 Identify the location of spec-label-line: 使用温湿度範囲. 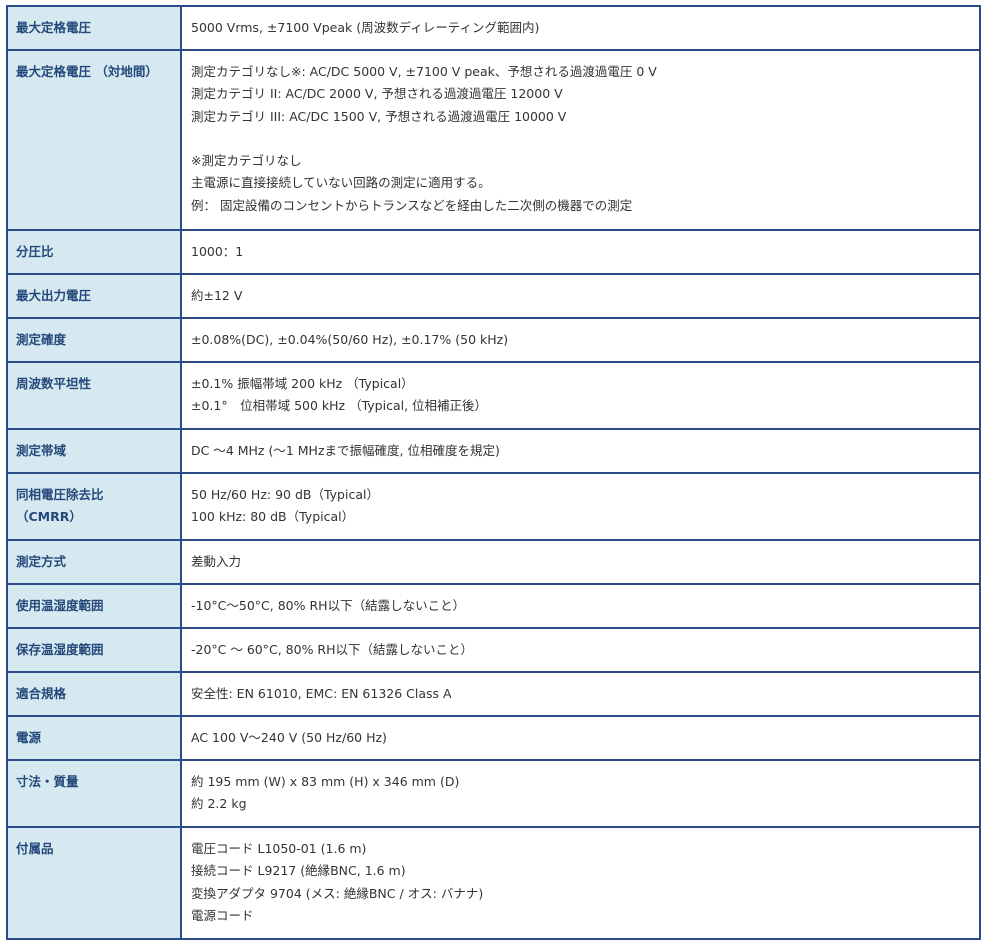
(60, 605).